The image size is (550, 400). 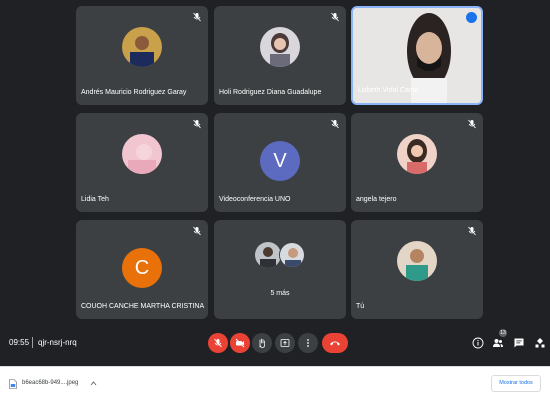 I want to click on participant-name: Lidia Teh, so click(x=95, y=199).